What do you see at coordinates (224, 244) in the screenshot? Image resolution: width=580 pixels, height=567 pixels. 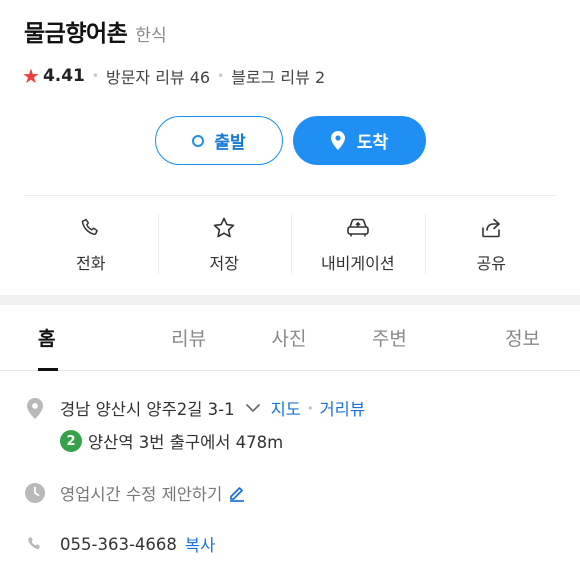 I see `save-button: 저장` at bounding box center [224, 244].